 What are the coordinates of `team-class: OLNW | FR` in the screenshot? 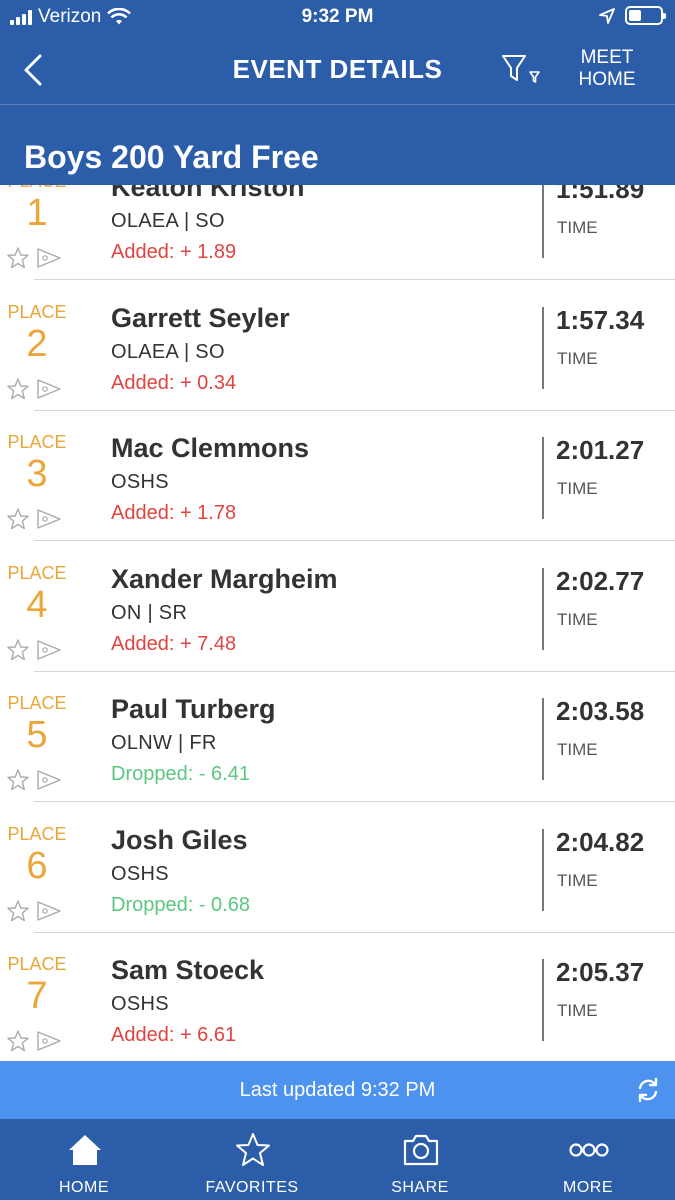 It's located at (164, 743).